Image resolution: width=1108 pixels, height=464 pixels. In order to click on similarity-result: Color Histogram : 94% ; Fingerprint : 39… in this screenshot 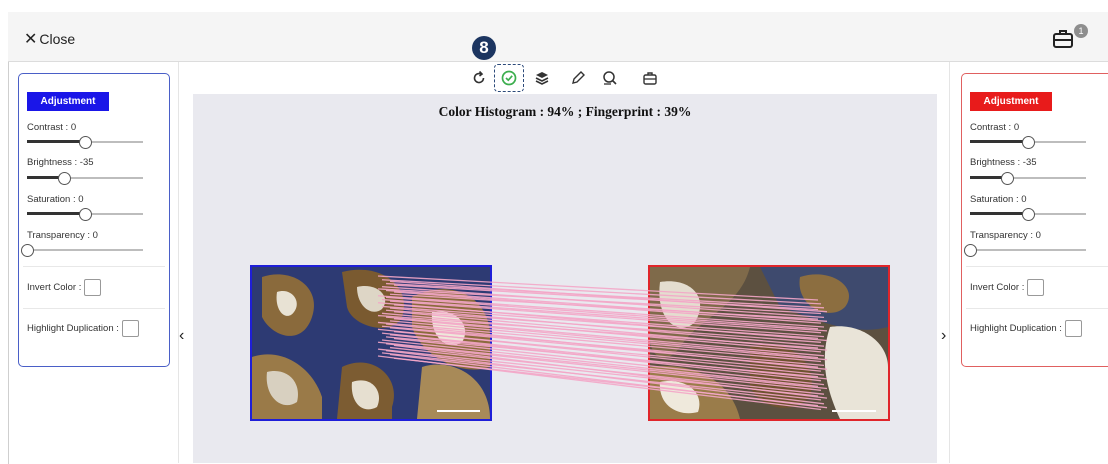, I will do `click(565, 111)`.